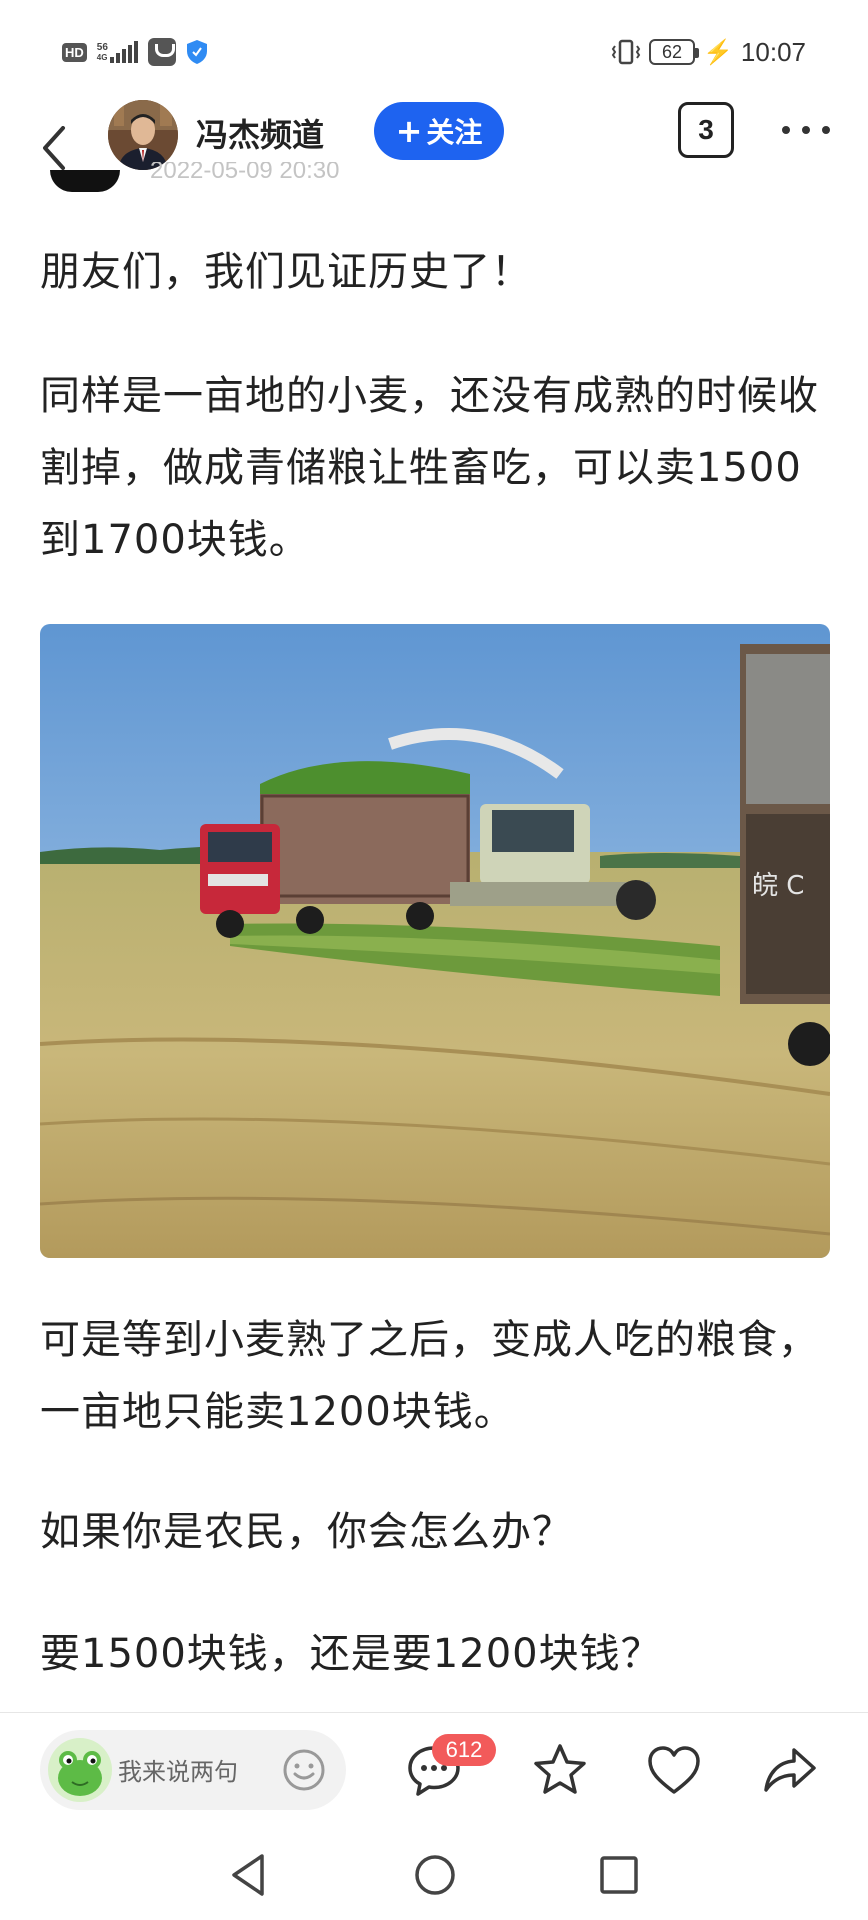 The image size is (868, 1920). What do you see at coordinates (434, 50) in the screenshot?
I see `status-bar: HD 56 4G 62 ⚡ 10:07` at bounding box center [434, 50].